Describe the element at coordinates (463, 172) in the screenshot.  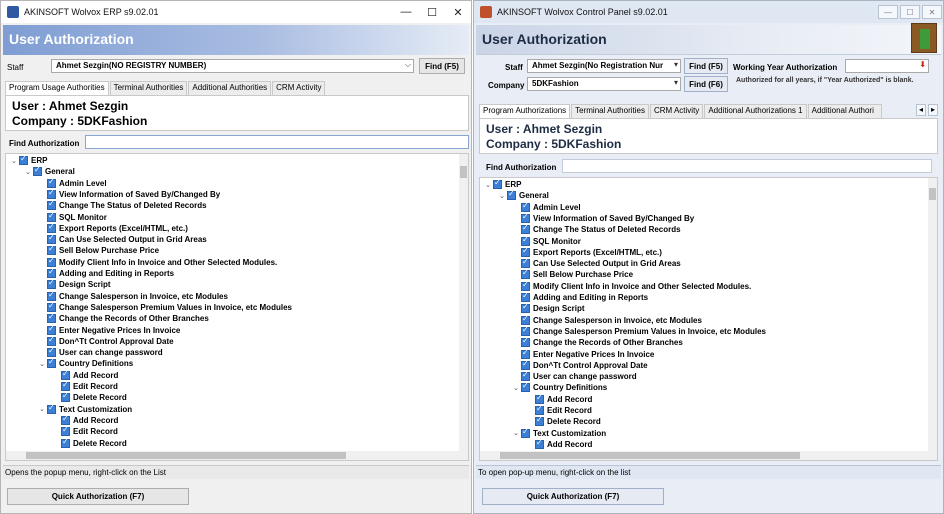
I see `scroll-thumb` at that location.